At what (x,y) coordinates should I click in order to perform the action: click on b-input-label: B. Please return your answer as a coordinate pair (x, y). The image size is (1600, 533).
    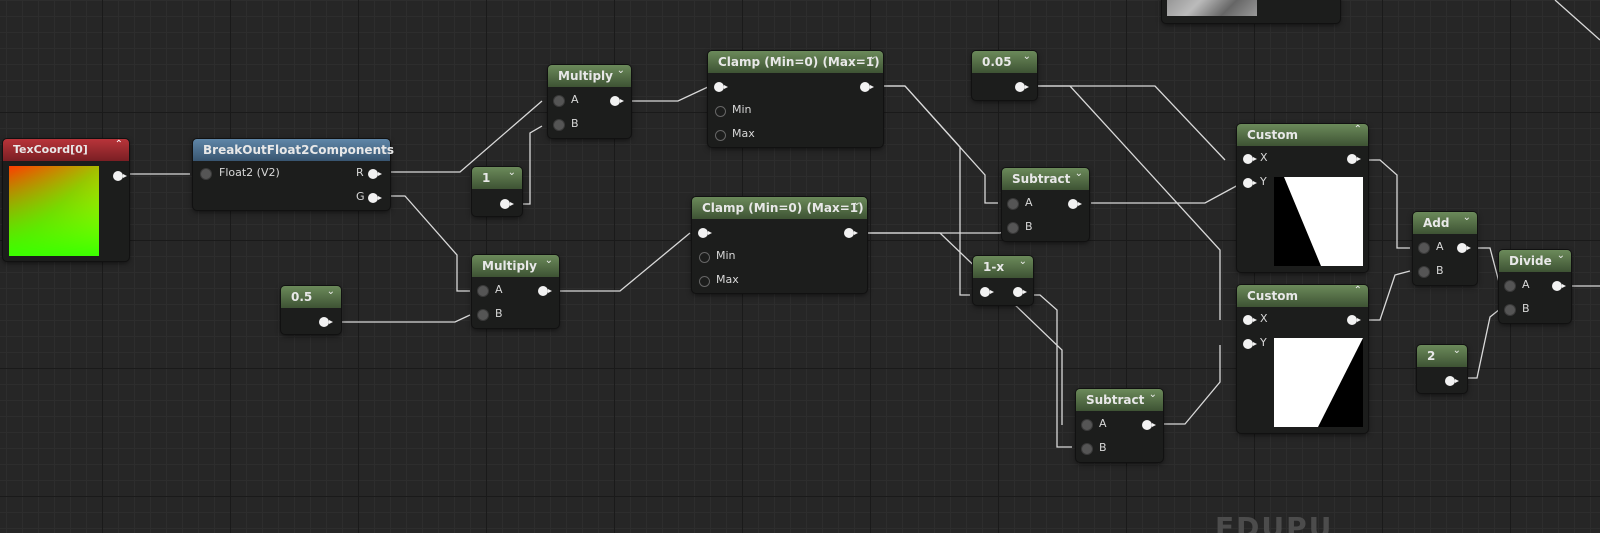
    Looking at the image, I should click on (1029, 226).